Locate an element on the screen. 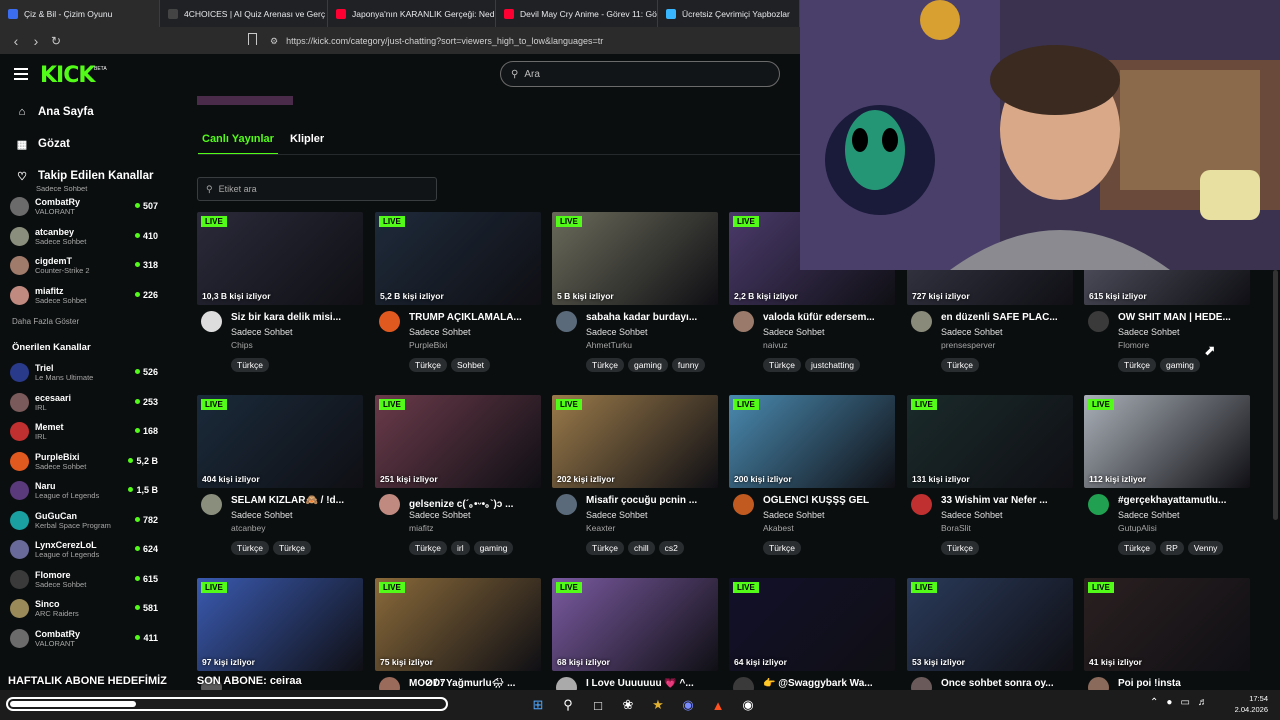  sidebar-channel: cigdemT Counter-Strike 2 318 is located at coordinates (84, 266).